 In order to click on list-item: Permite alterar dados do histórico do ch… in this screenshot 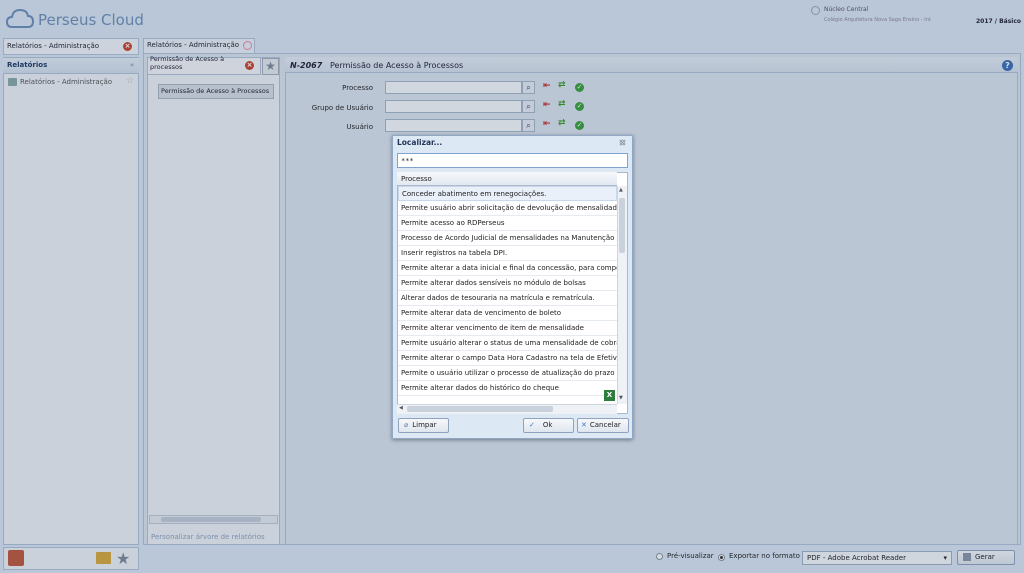, I will do `click(507, 388)`.